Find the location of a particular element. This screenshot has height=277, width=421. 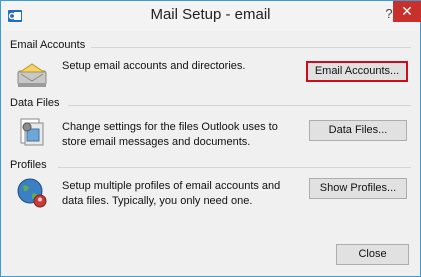

window-close-button: ✕ is located at coordinates (407, 11).